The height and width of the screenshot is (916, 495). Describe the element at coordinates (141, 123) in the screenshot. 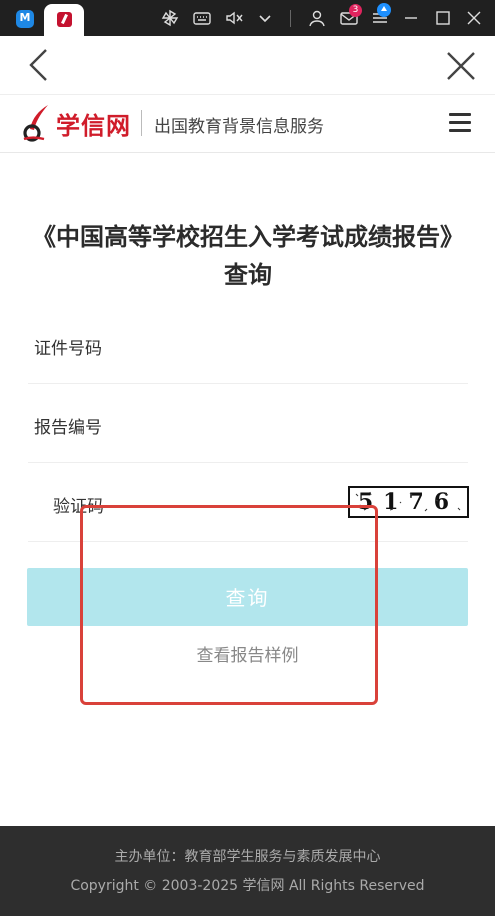

I see `header-divider` at that location.